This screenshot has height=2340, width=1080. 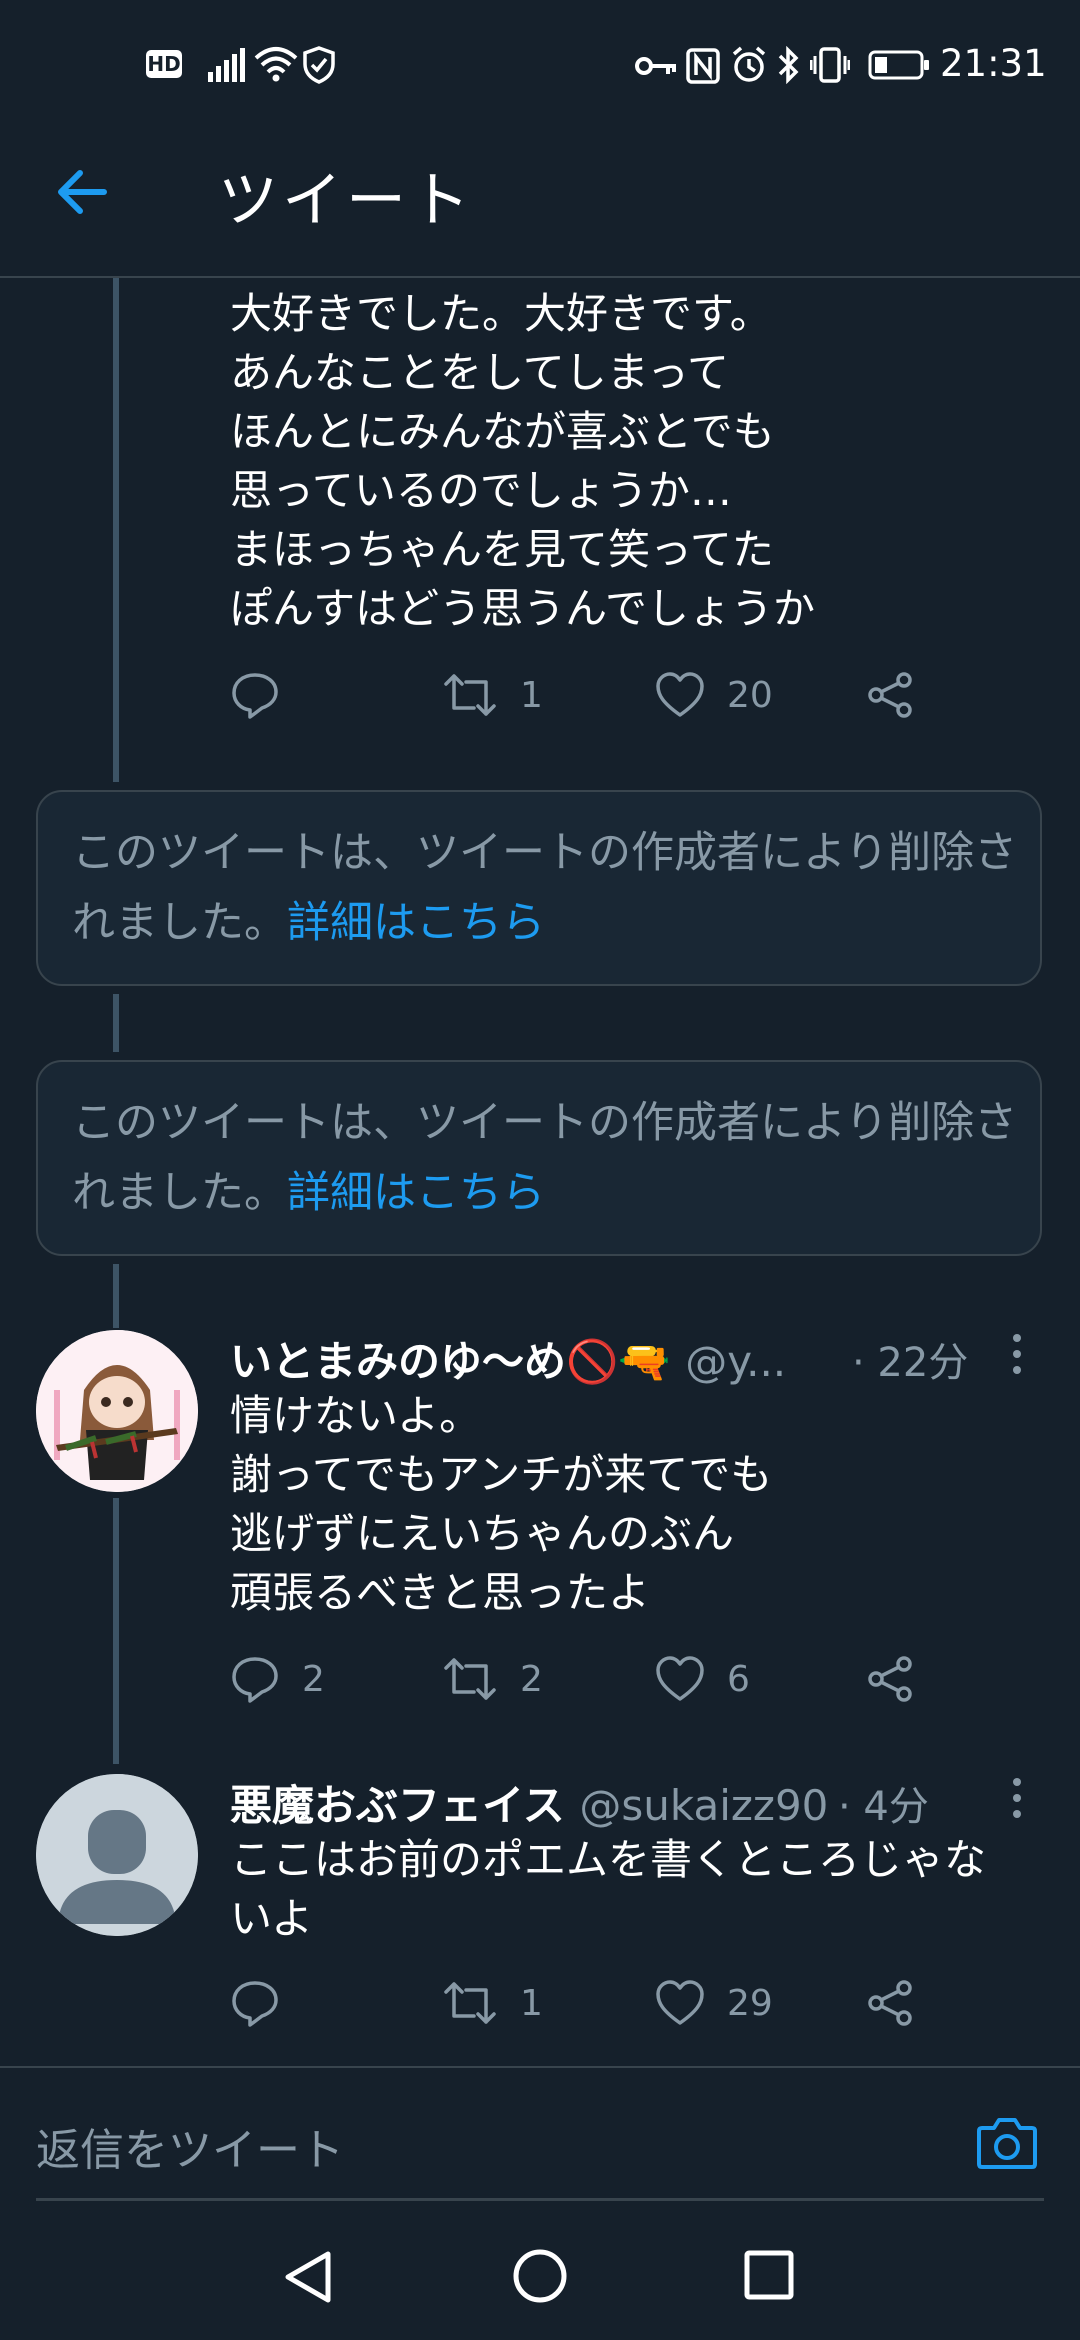 I want to click on battery-icon, so click(x=899, y=65).